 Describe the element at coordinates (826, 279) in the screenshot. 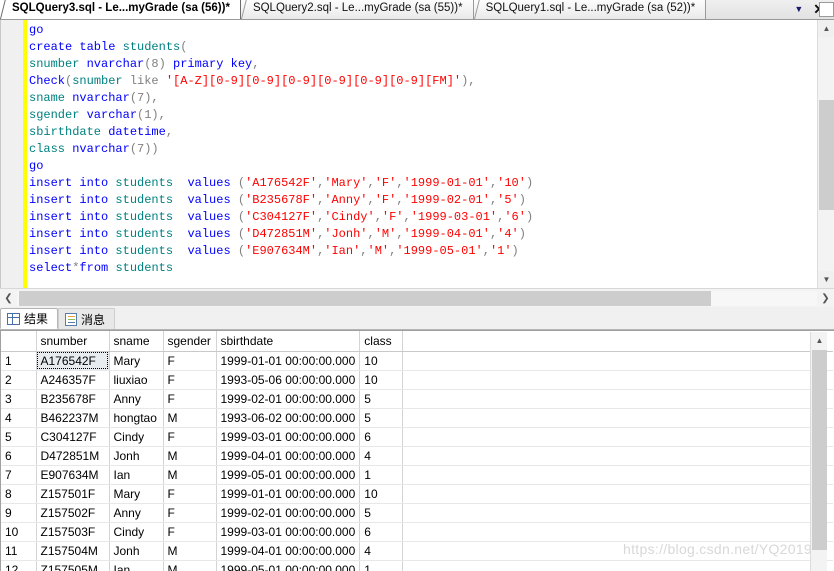

I see `scroll-down-icon: ▼` at that location.